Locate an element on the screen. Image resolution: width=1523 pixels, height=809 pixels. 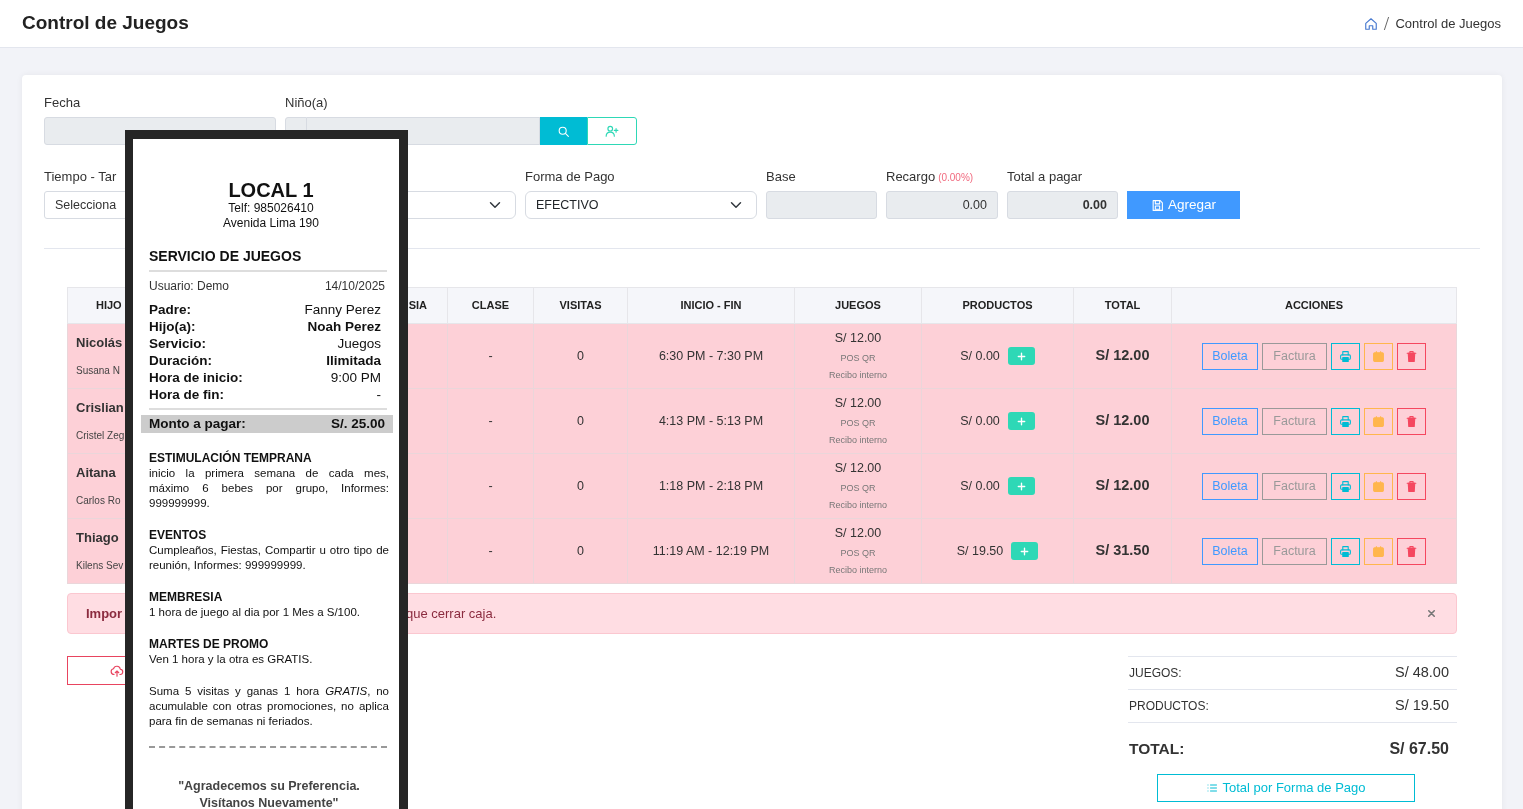
column-header: CLASE is located at coordinates (490, 305).